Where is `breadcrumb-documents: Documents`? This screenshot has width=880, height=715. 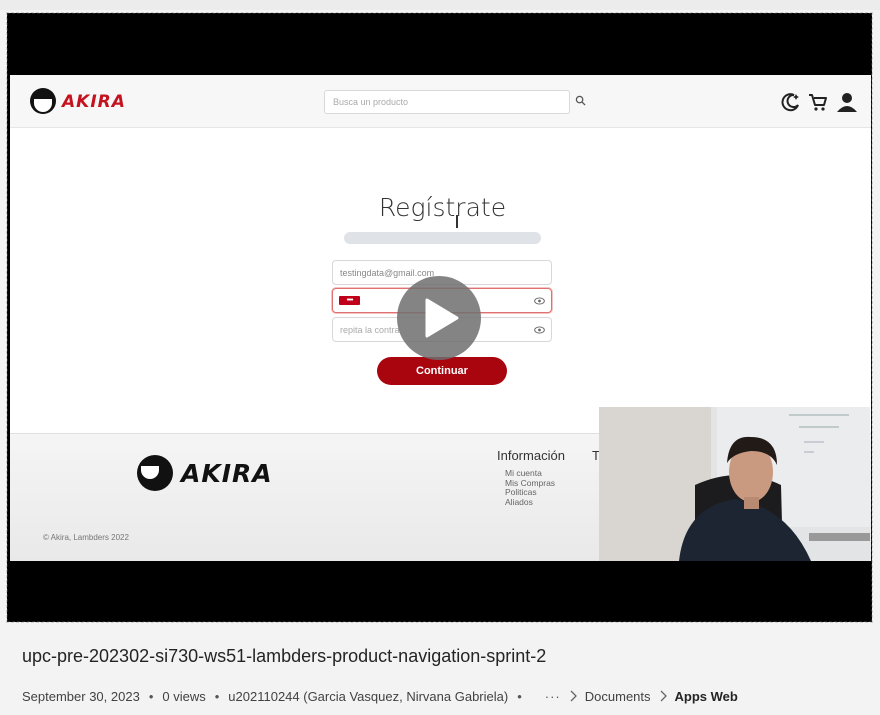 breadcrumb-documents: Documents is located at coordinates (618, 696).